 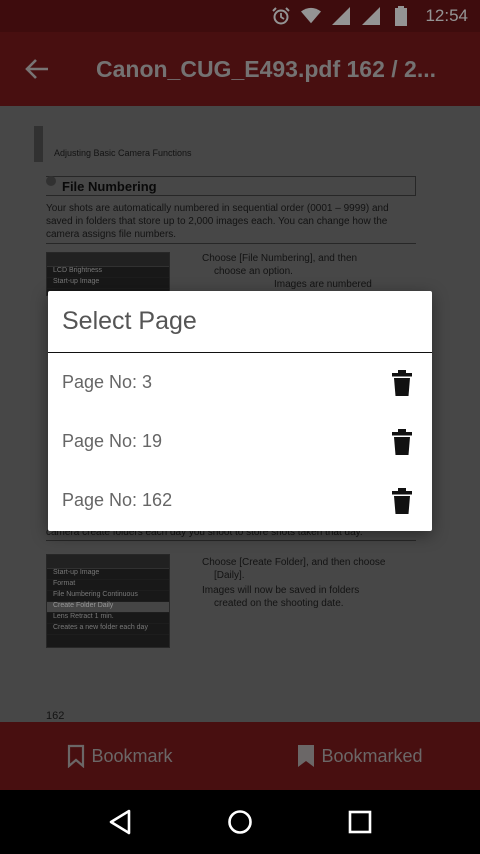 I want to click on square-recents-icon, so click(x=360, y=822).